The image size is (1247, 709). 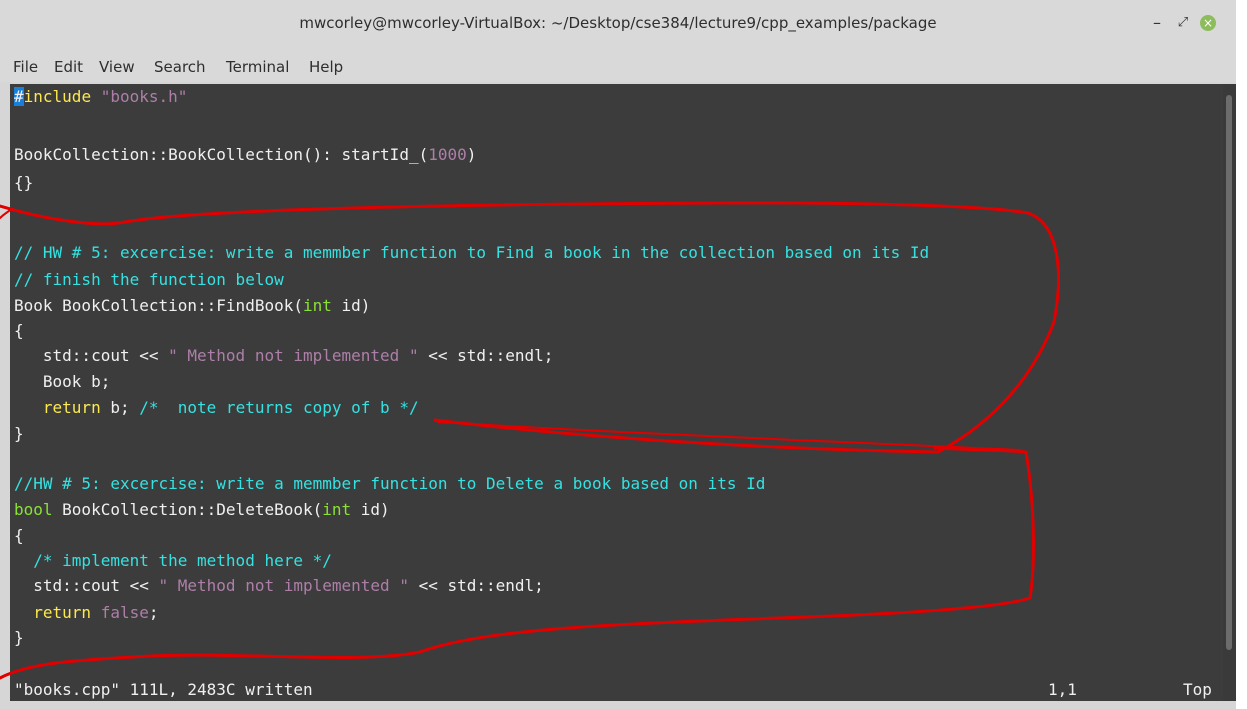 What do you see at coordinates (618, 67) in the screenshot?
I see `menu-bar: File Edit View Search Terminal Help` at bounding box center [618, 67].